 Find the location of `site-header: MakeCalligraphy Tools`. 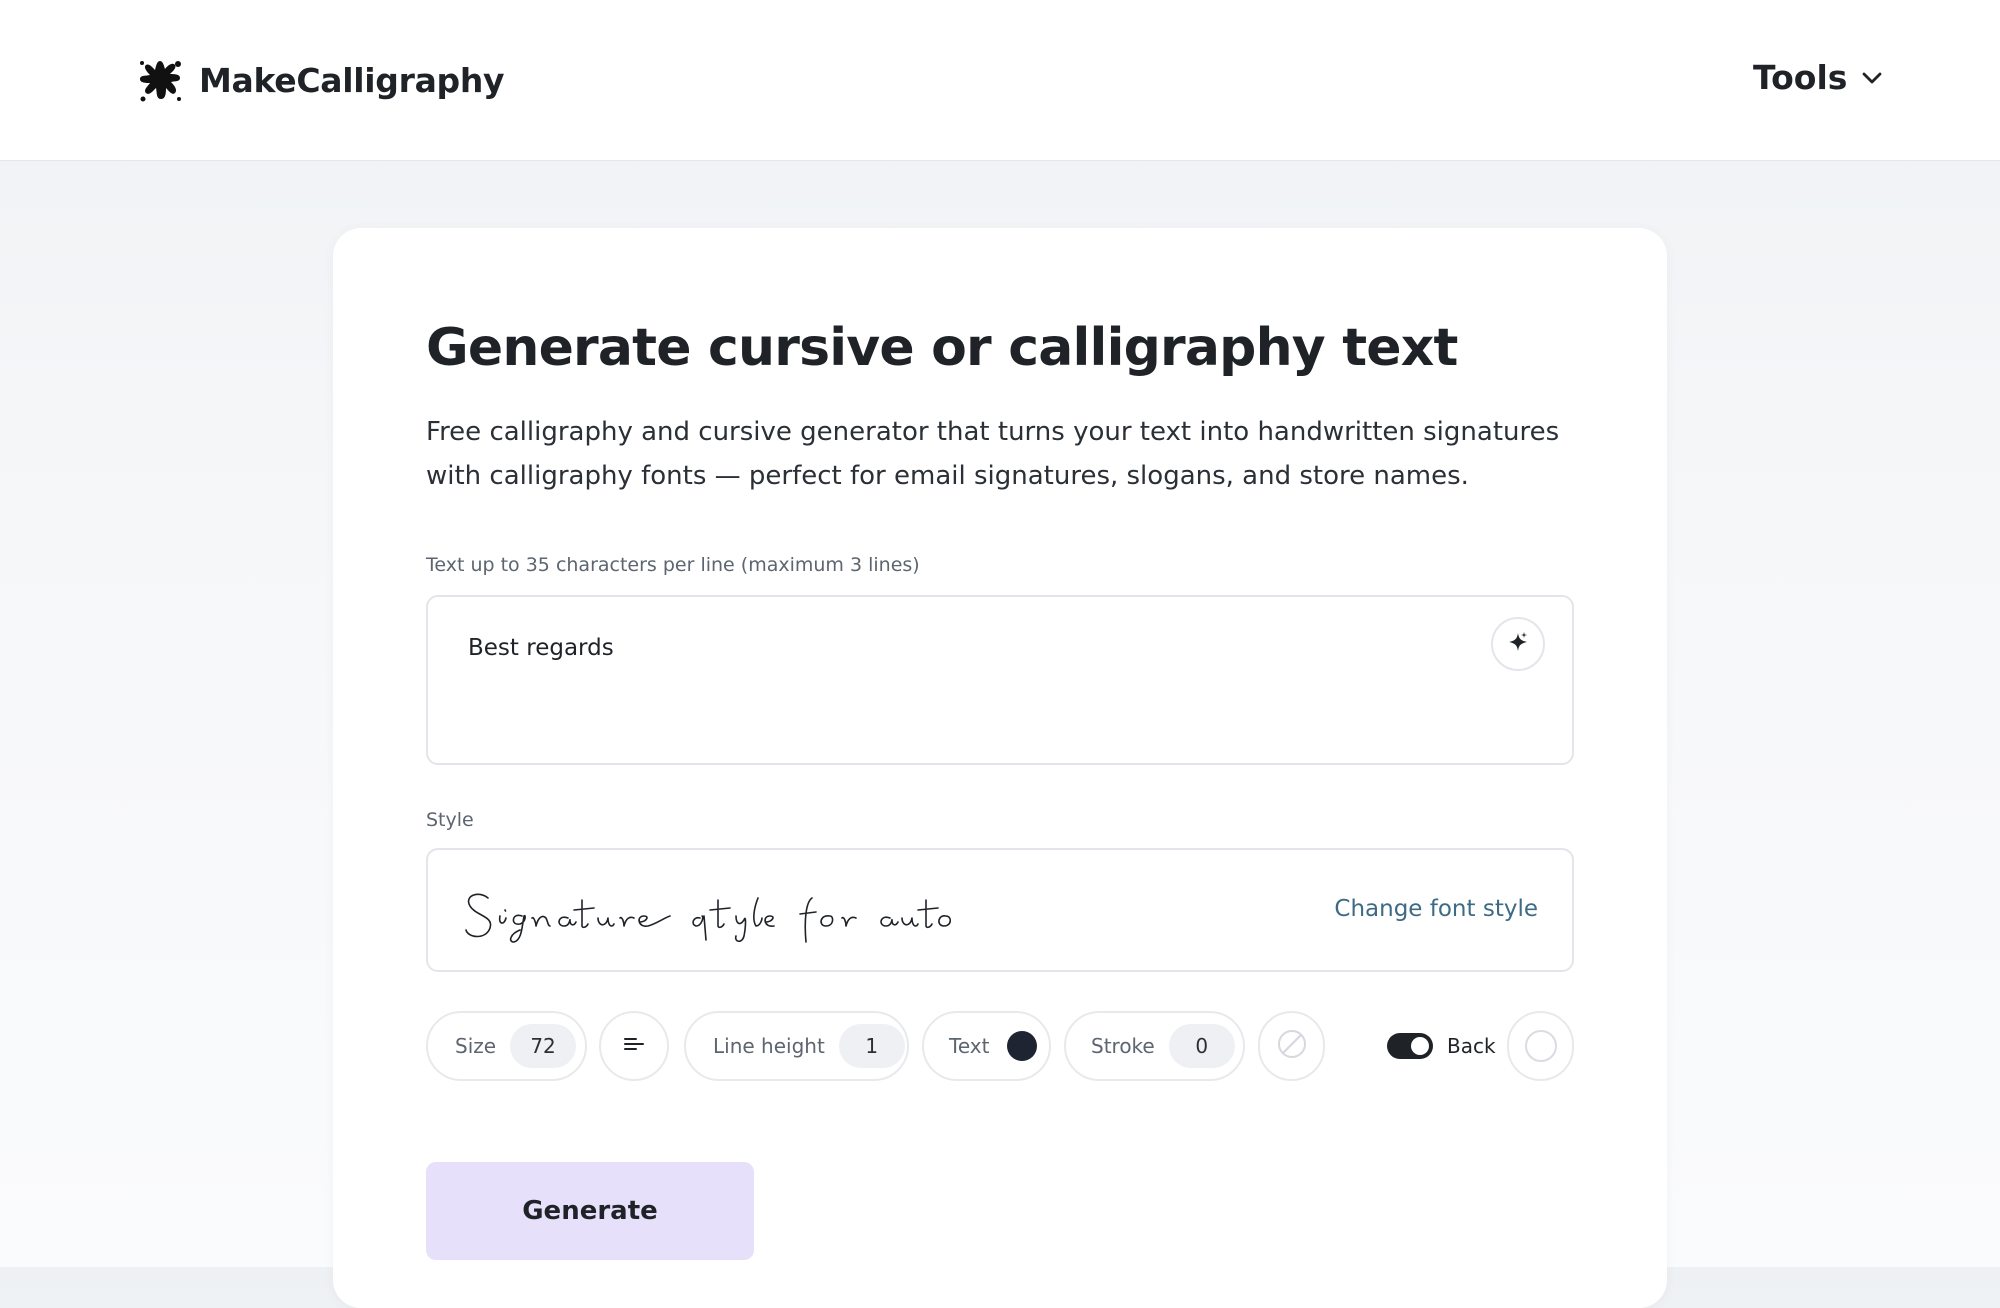

site-header: MakeCalligraphy Tools is located at coordinates (1000, 80).